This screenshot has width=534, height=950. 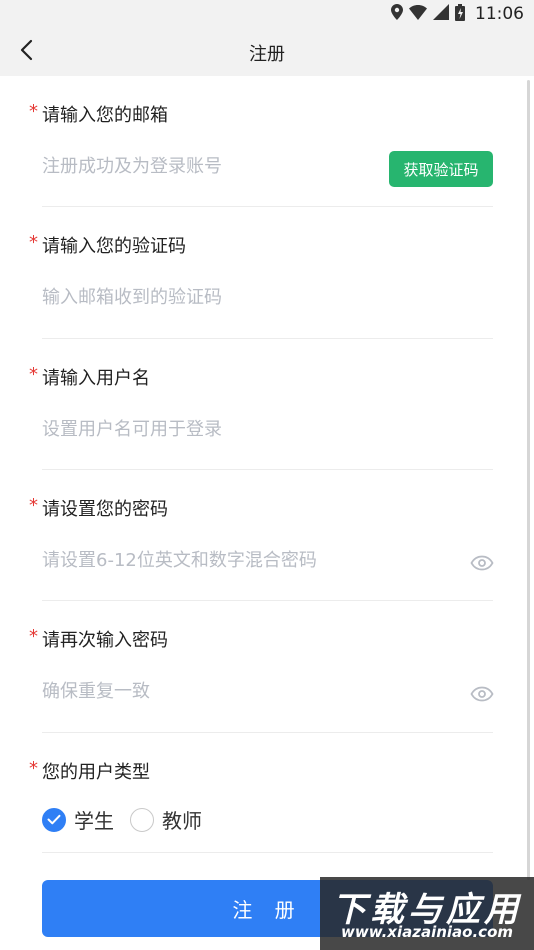 I want to click on status-icons: 11:06, so click(x=457, y=14).